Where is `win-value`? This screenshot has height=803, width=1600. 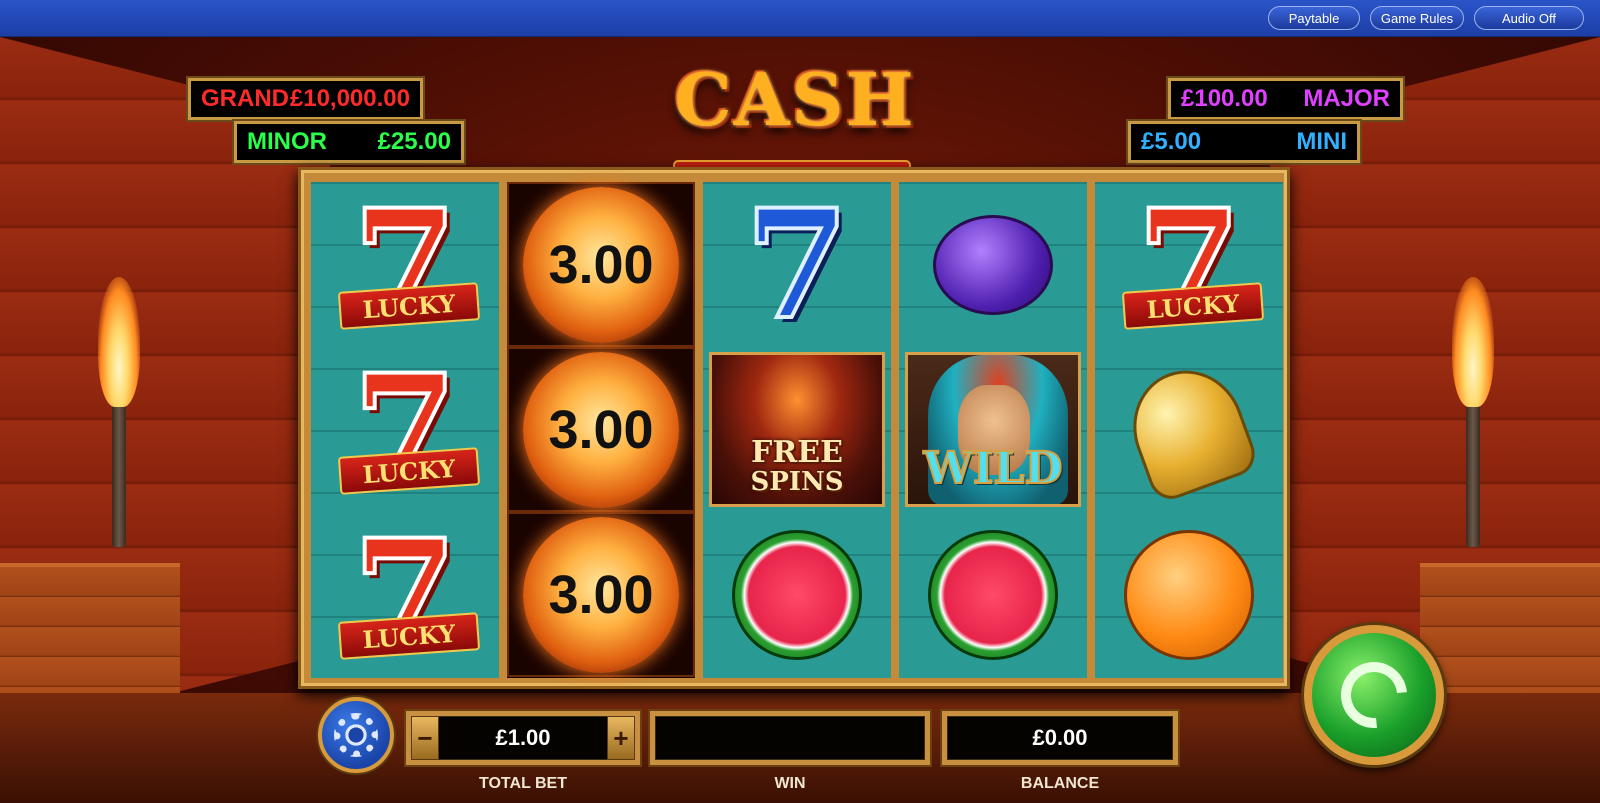
win-value is located at coordinates (790, 738).